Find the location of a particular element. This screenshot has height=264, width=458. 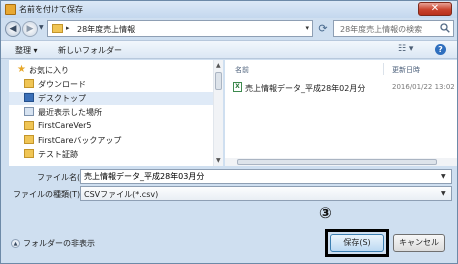

new-folder-button: 新しいフォルダー is located at coordinates (90, 50).